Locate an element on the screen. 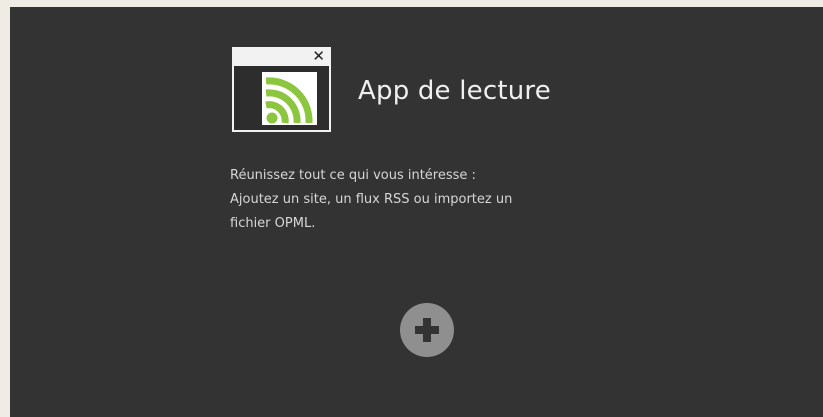  rss-dot is located at coordinates (272, 118).